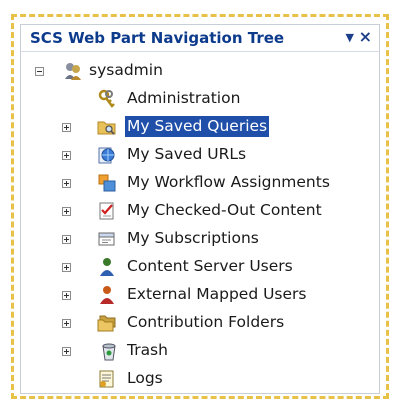  I want to click on tree-item-contribution-folders: Contribution Folders, so click(191, 323).